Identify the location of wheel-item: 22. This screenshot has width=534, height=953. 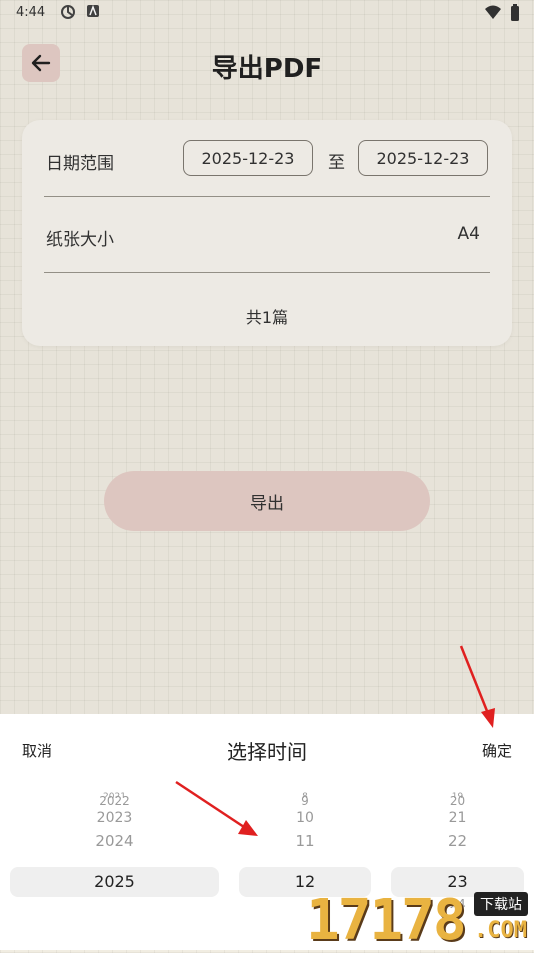
(457, 841).